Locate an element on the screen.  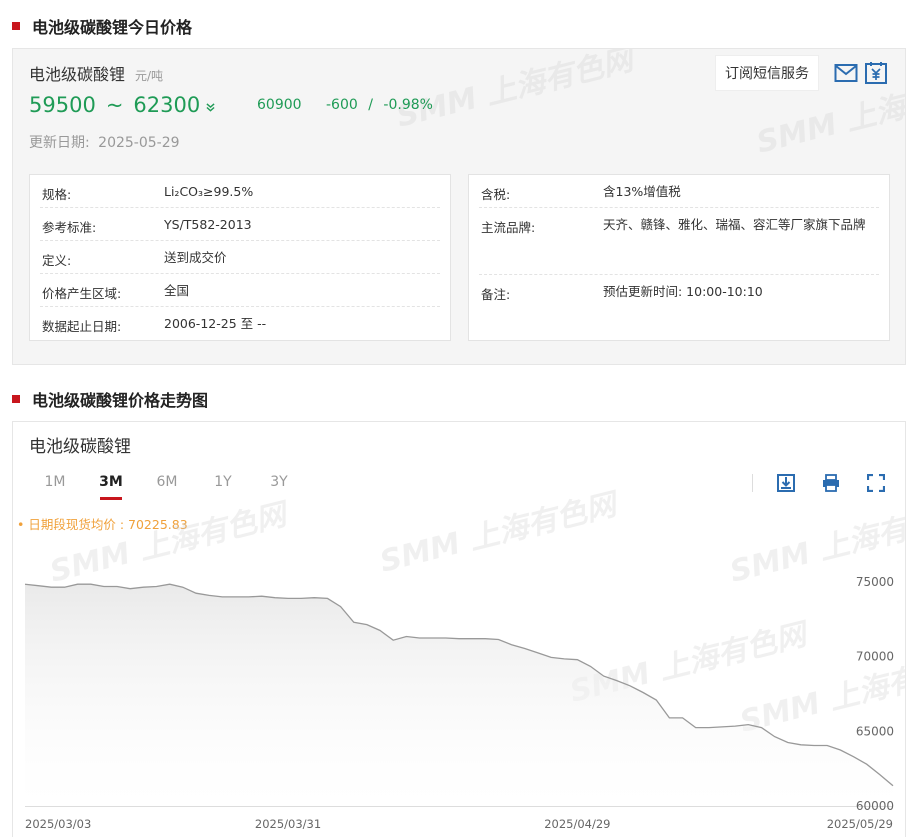
spec-row: 含税: 含13%增值税 is located at coordinates (679, 191).